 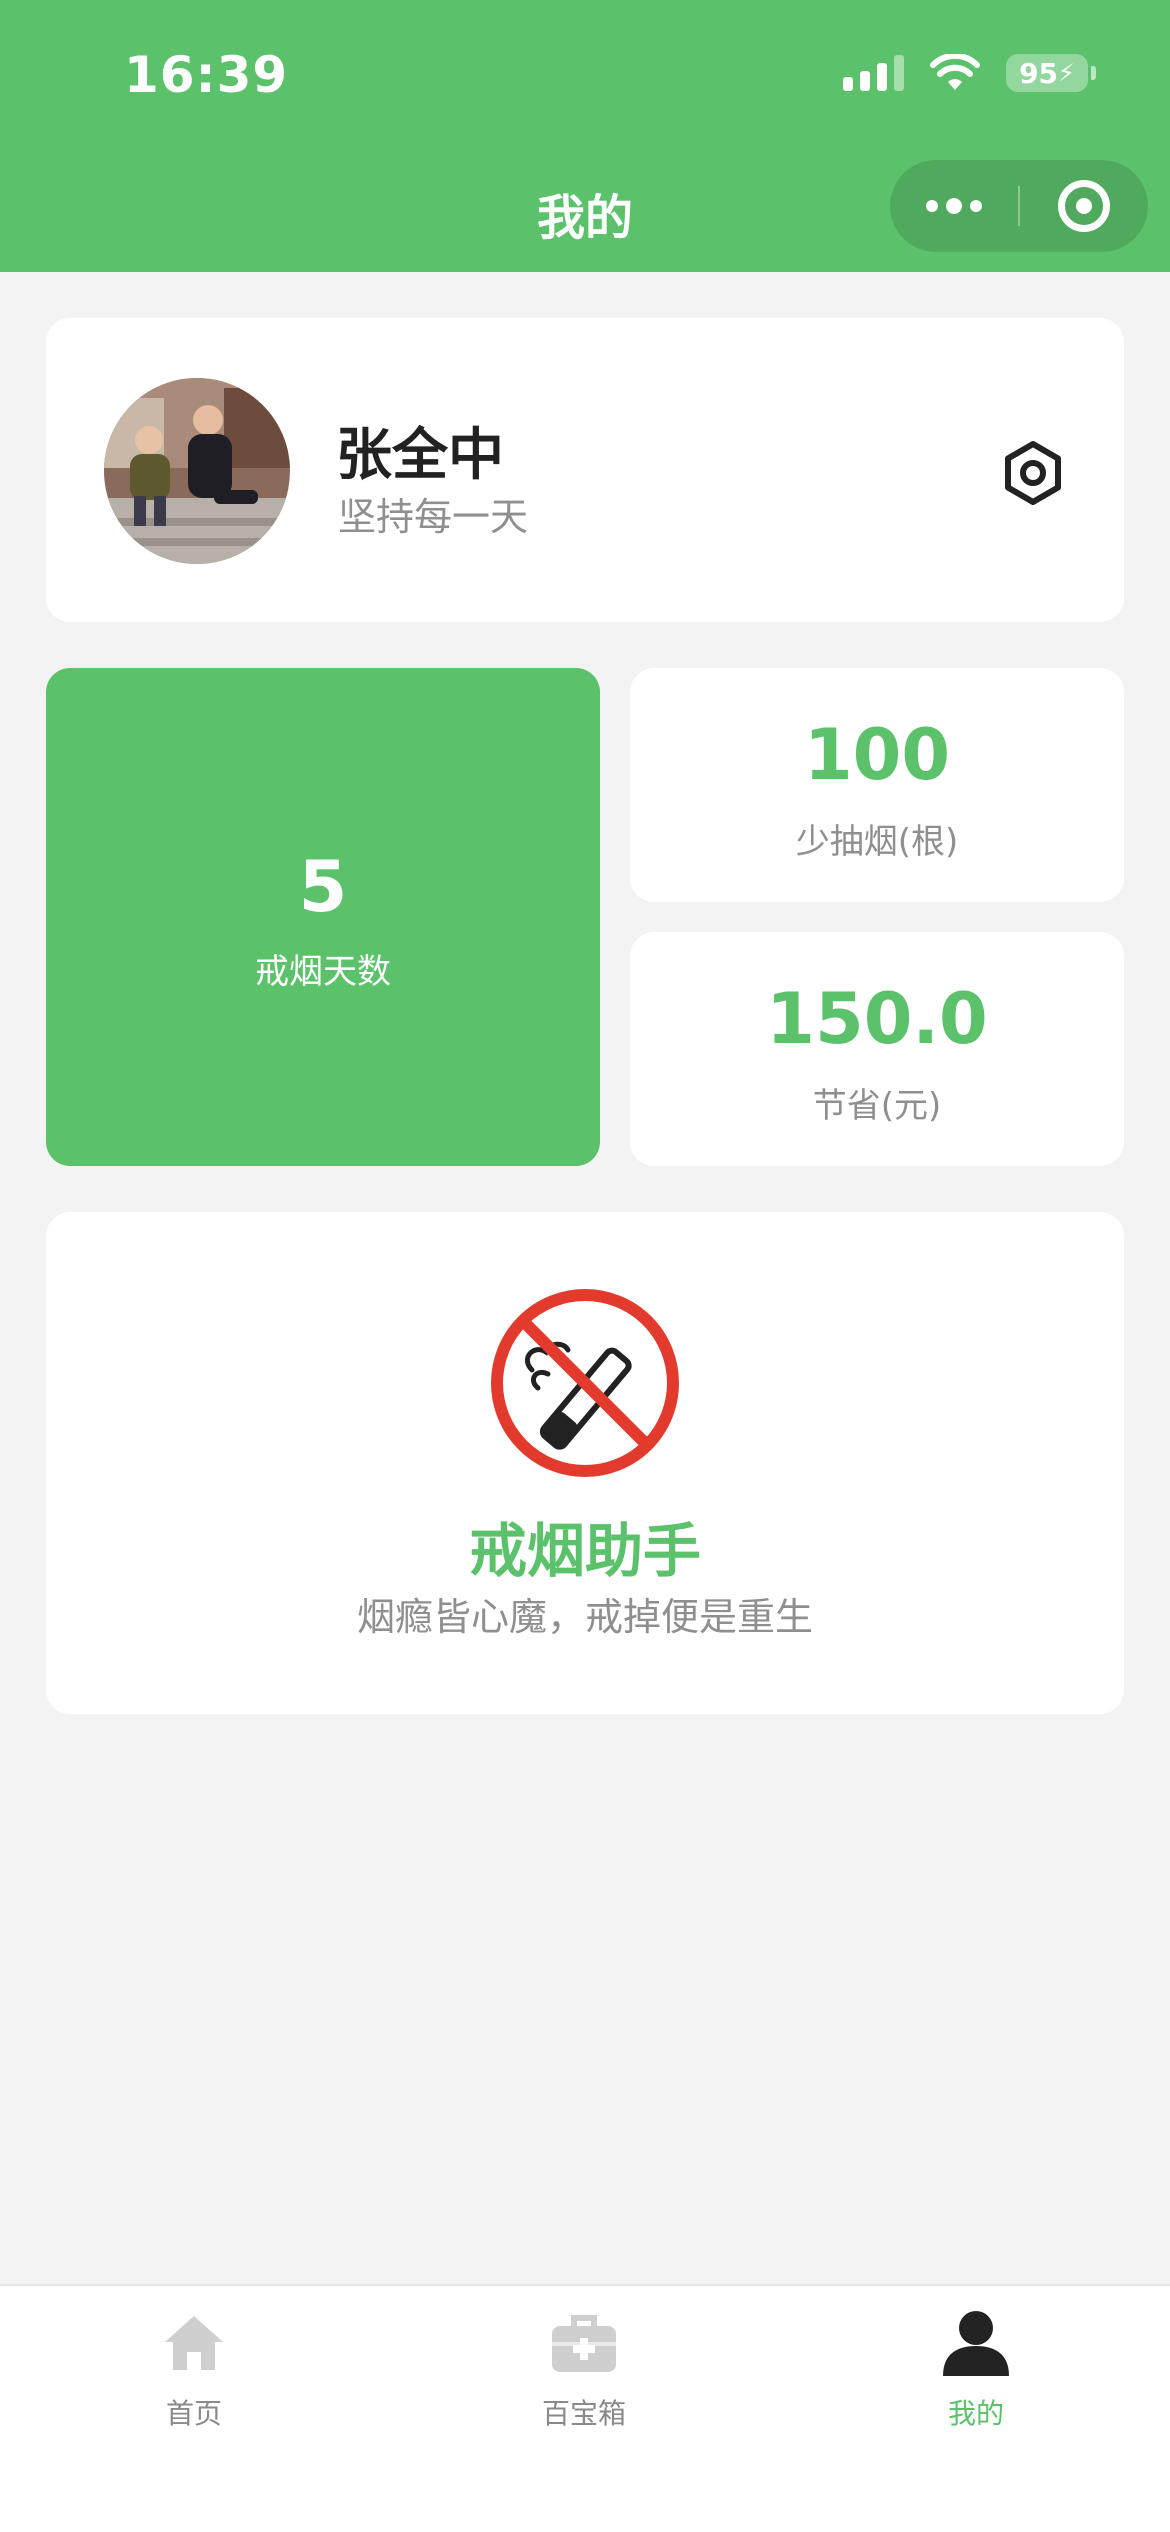 What do you see at coordinates (1019, 206) in the screenshot?
I see `mini-program-capsule` at bounding box center [1019, 206].